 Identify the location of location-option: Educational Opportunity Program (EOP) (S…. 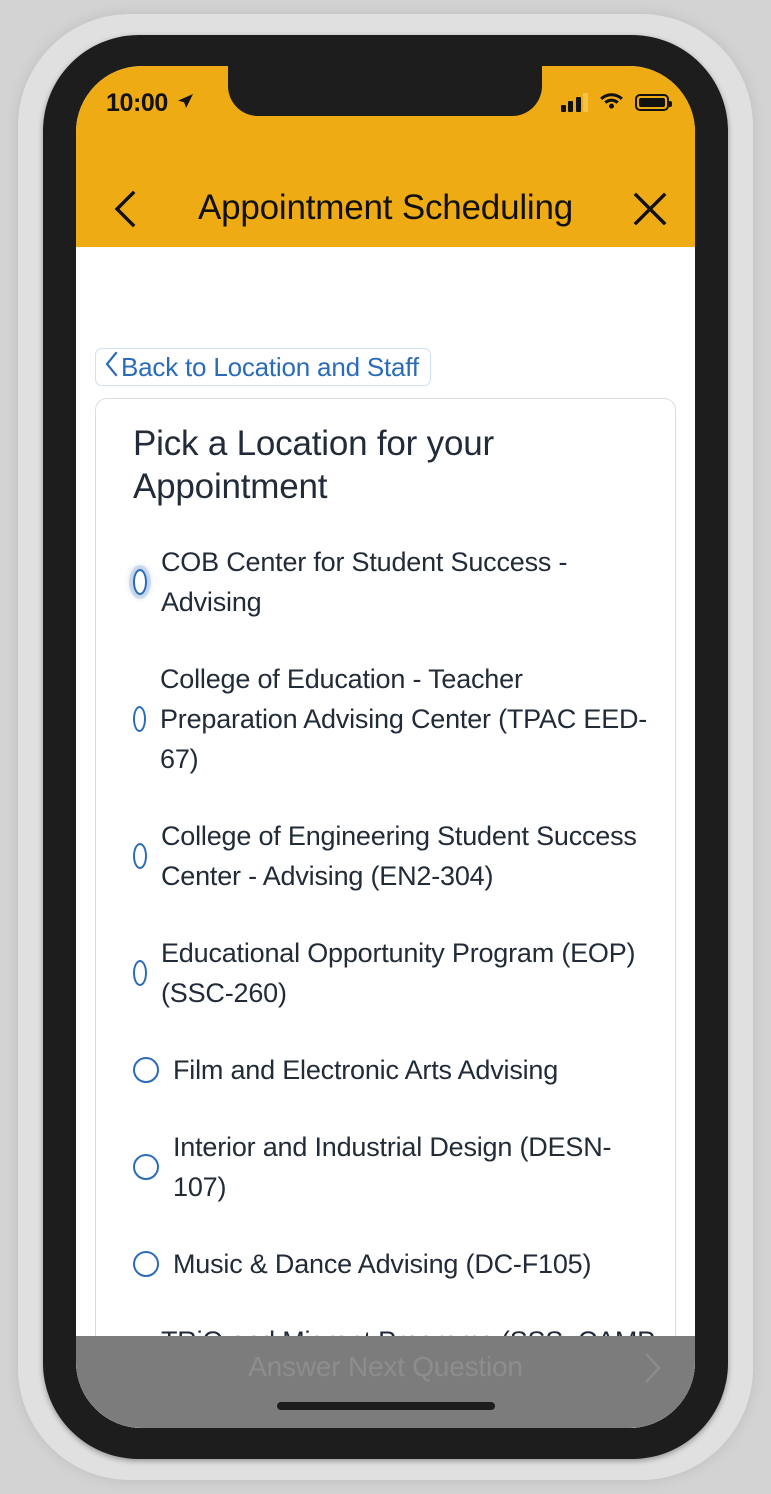
(396, 973).